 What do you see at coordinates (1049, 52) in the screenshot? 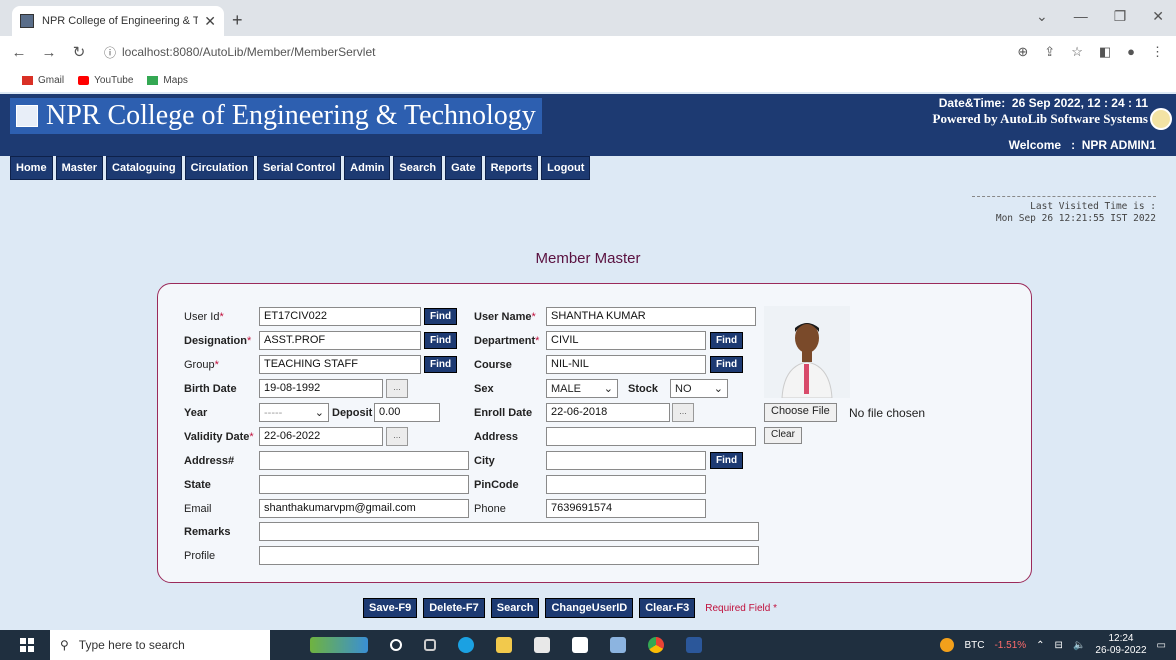
I see `share-icon: ⇪` at bounding box center [1049, 52].